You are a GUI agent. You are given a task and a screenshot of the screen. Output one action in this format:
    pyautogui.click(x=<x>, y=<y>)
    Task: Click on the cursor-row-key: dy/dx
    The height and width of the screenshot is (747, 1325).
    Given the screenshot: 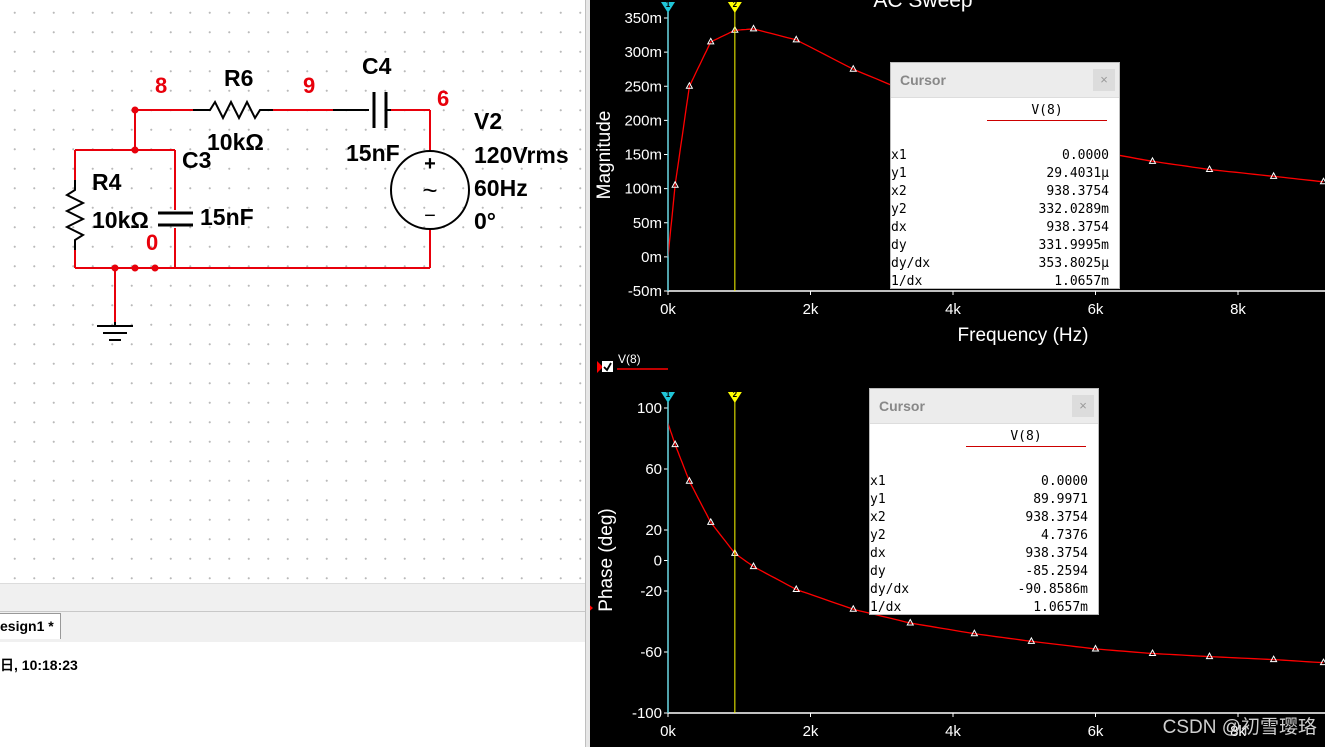 What is the action you would take?
    pyautogui.click(x=911, y=263)
    